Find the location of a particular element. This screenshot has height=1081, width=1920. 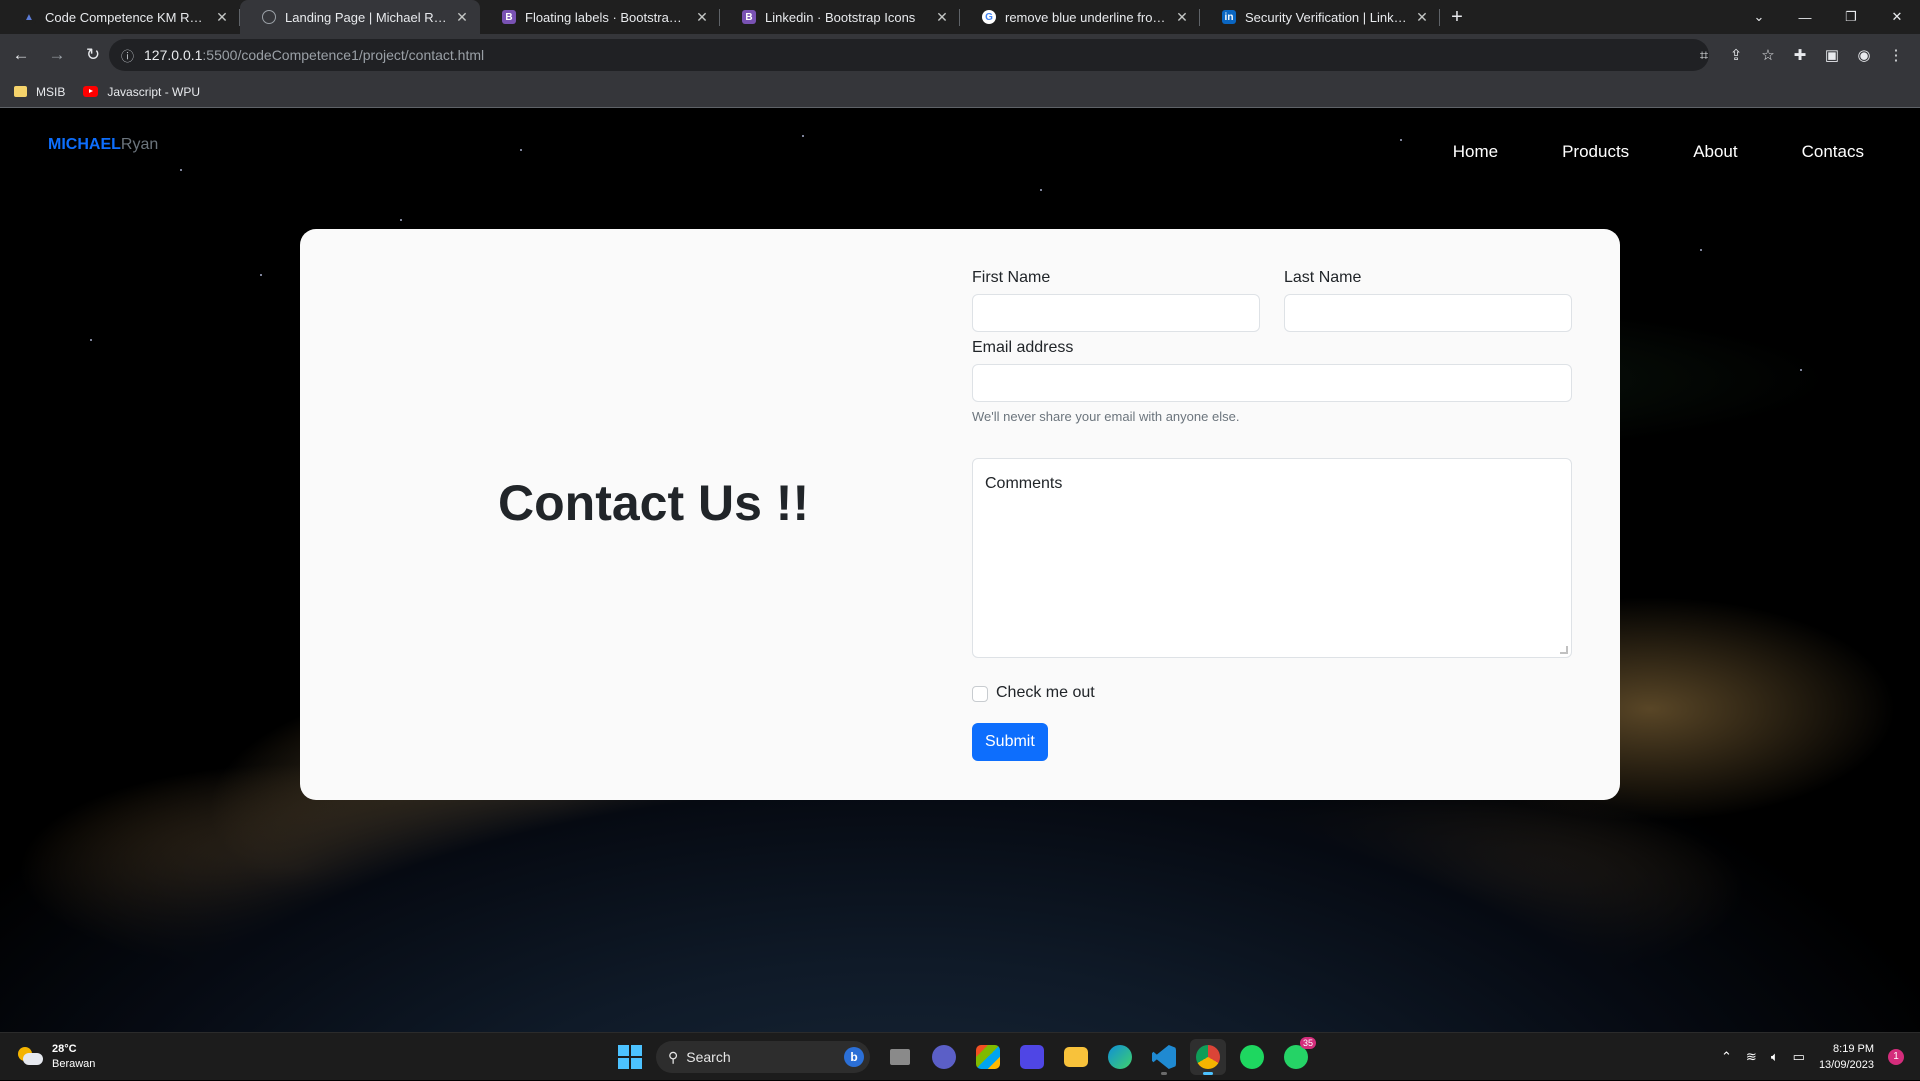

vscode-icon is located at coordinates (1164, 1057).